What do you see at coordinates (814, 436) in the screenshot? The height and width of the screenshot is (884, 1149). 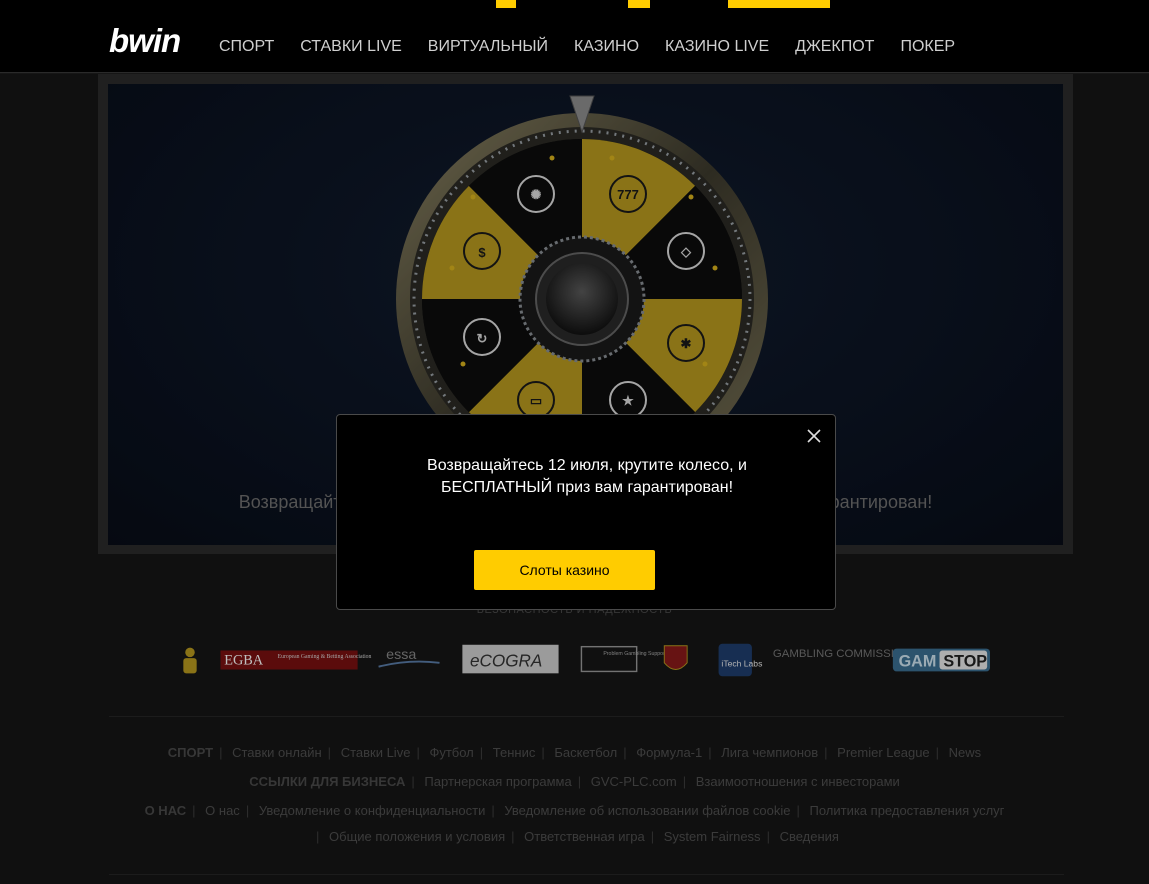 I see `close-icon` at bounding box center [814, 436].